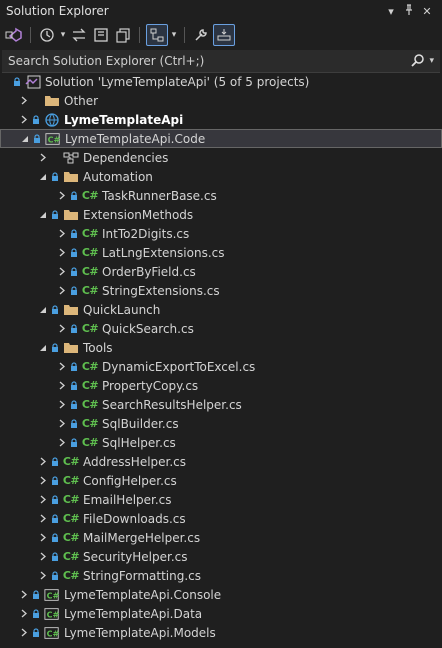  I want to click on search-box: Search Solution Explorer (Ctrl+;) ▾, so click(221, 61).